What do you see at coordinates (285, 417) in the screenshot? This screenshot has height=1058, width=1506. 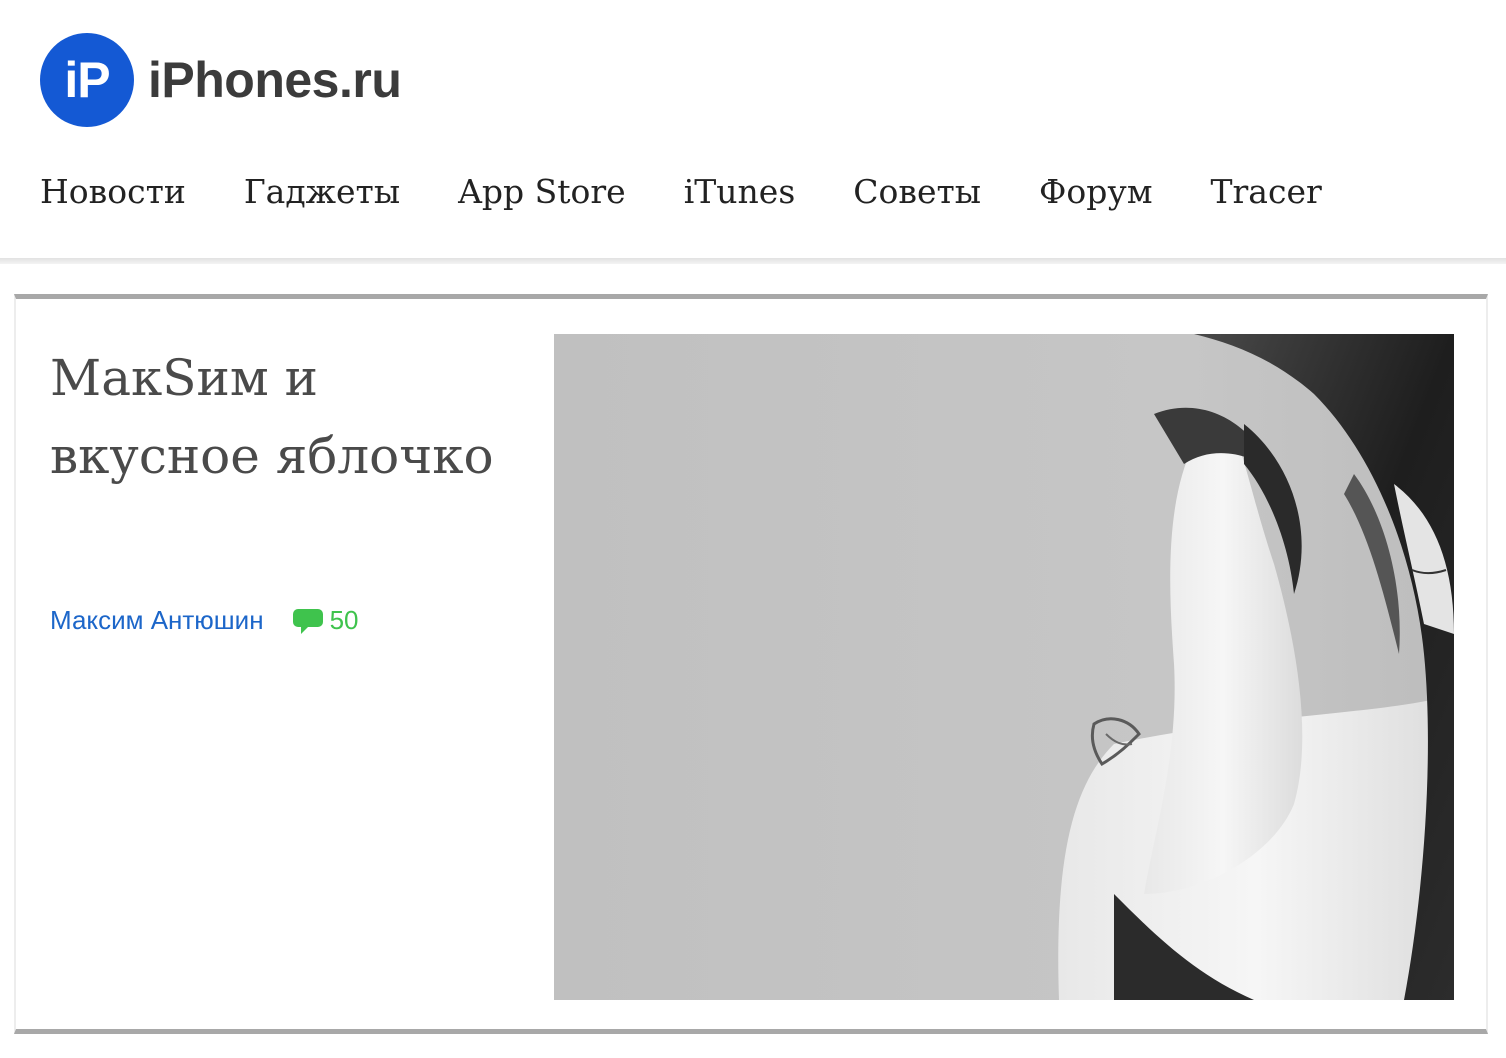 I see `article-title: МакSим и вкусное яблочко` at bounding box center [285, 417].